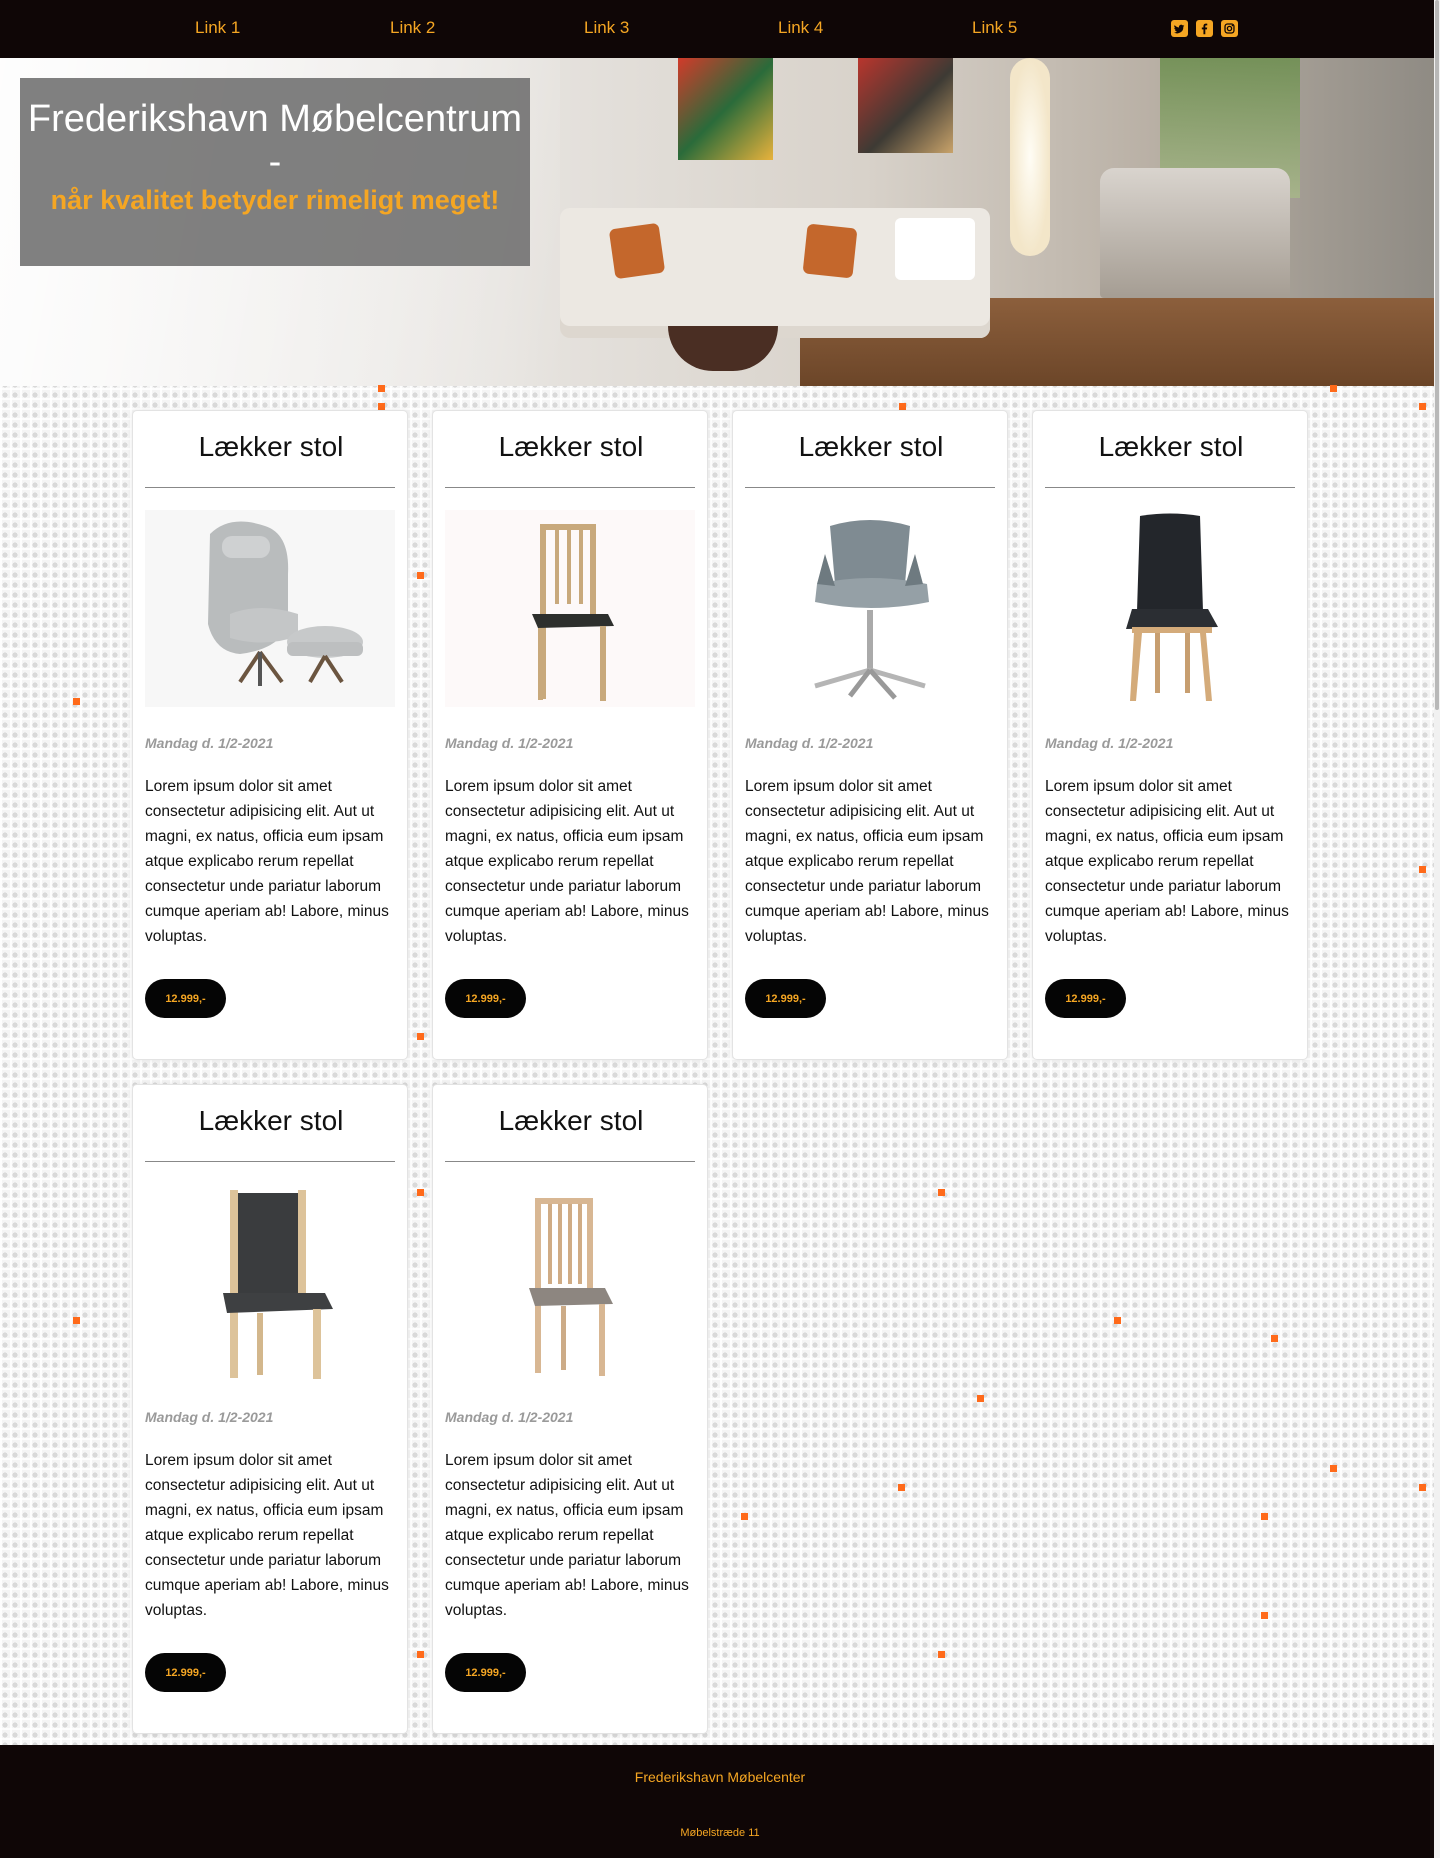 This screenshot has height=1858, width=1440. What do you see at coordinates (275, 200) in the screenshot?
I see `hero-subtitle: når kvalitet betyder rimeligt meget!` at bounding box center [275, 200].